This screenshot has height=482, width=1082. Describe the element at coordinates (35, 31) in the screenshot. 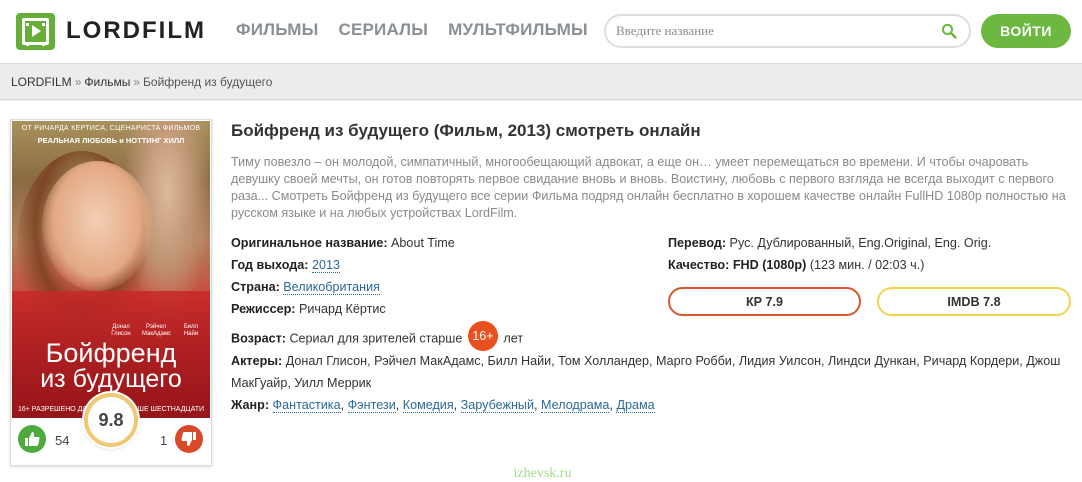

I see `film-logo-icon` at that location.